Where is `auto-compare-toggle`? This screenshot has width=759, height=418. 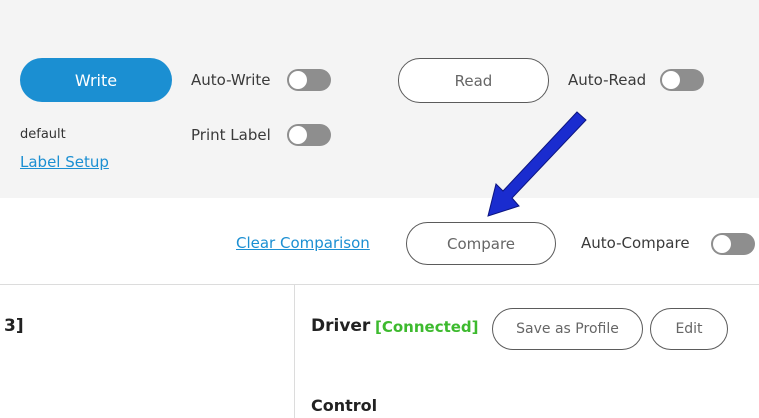 auto-compare-toggle is located at coordinates (733, 244).